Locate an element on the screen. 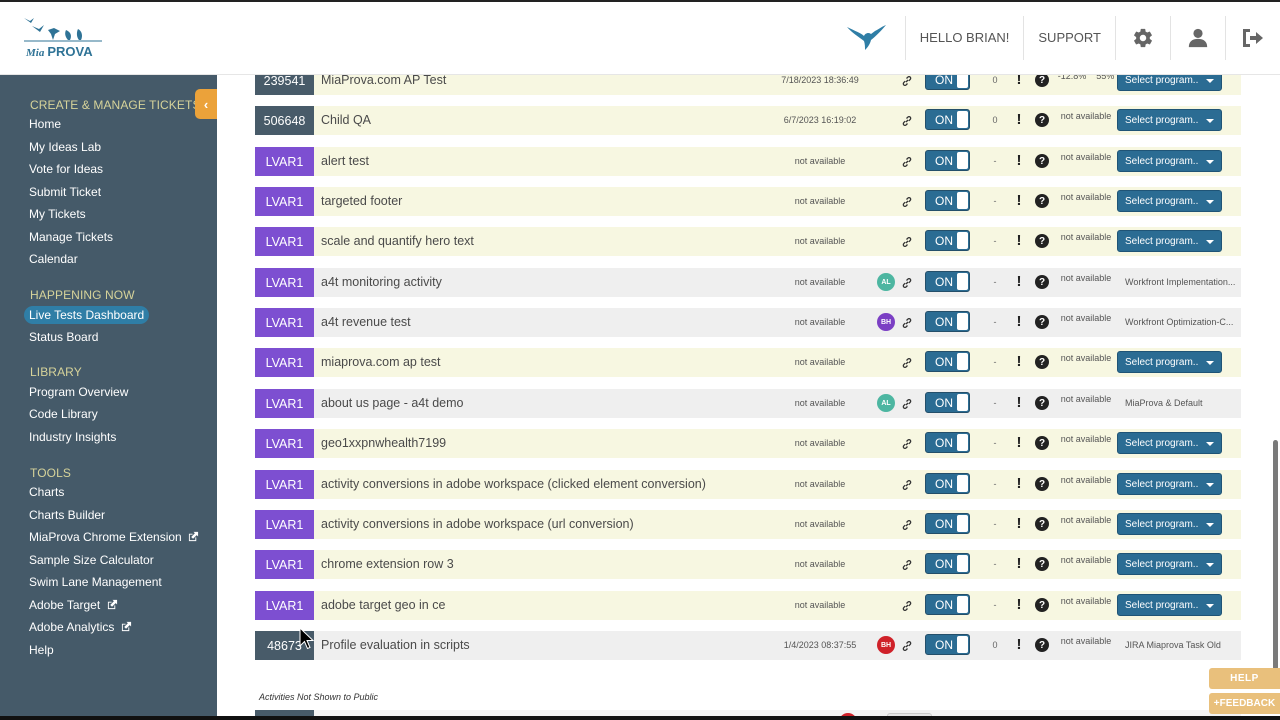 Image resolution: width=1280 pixels, height=720 pixels. activity-name: geo1xxpnwhealth7199 is located at coordinates (383, 443).